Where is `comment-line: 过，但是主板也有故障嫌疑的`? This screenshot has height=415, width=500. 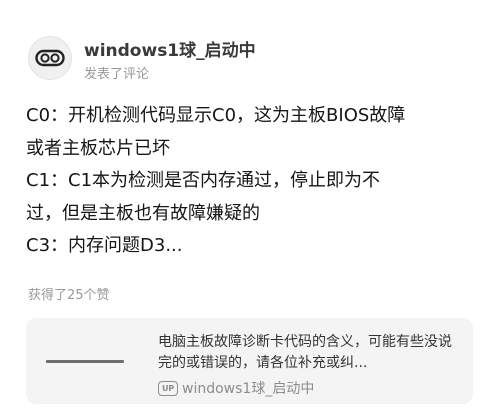 comment-line: 过，但是主板也有故障嫌疑的 is located at coordinates (143, 213).